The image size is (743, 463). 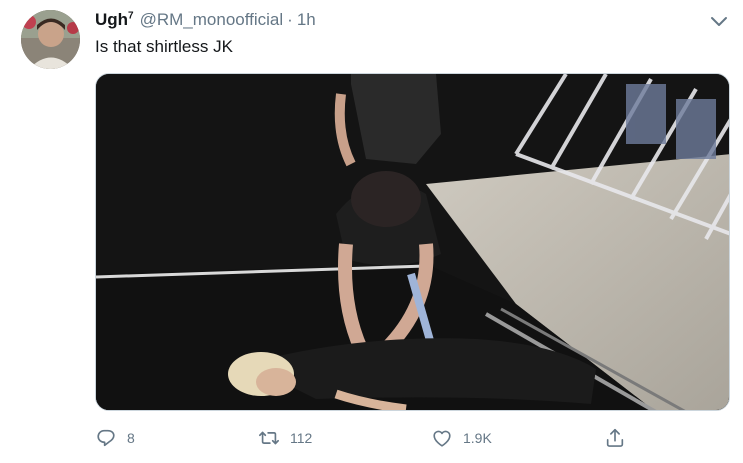 What do you see at coordinates (131, 16) in the screenshot?
I see `display-name-superscript: 7` at bounding box center [131, 16].